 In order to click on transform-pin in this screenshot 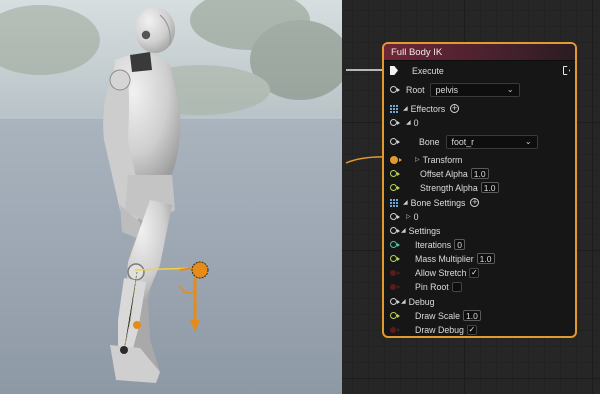, I will do `click(396, 159)`.